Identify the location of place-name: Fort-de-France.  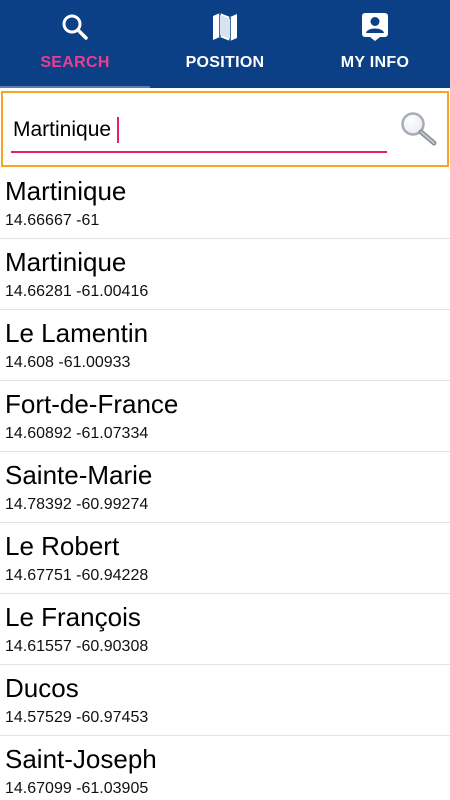
(92, 404).